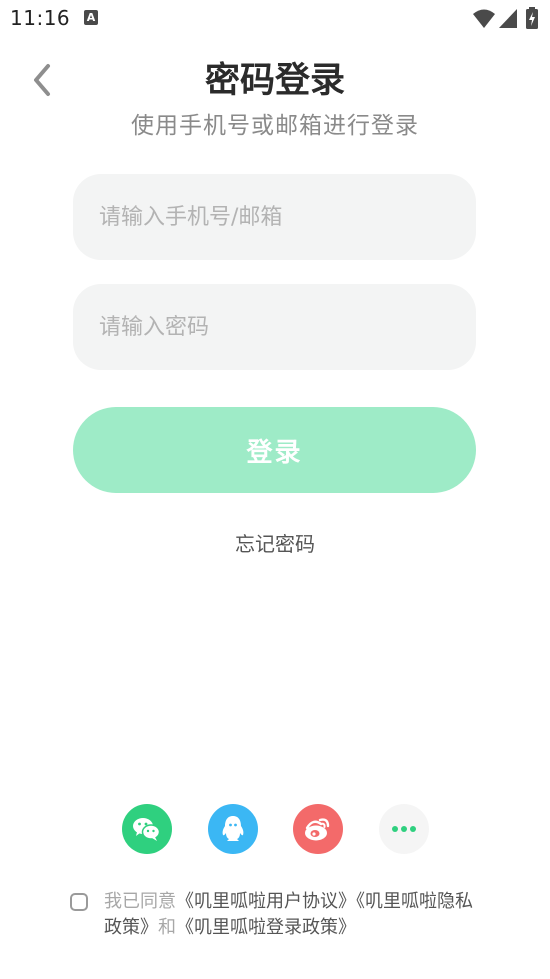 The image size is (550, 979). What do you see at coordinates (266, 927) in the screenshot?
I see `login-policy-link: 《叽里呱啦登录政策》` at bounding box center [266, 927].